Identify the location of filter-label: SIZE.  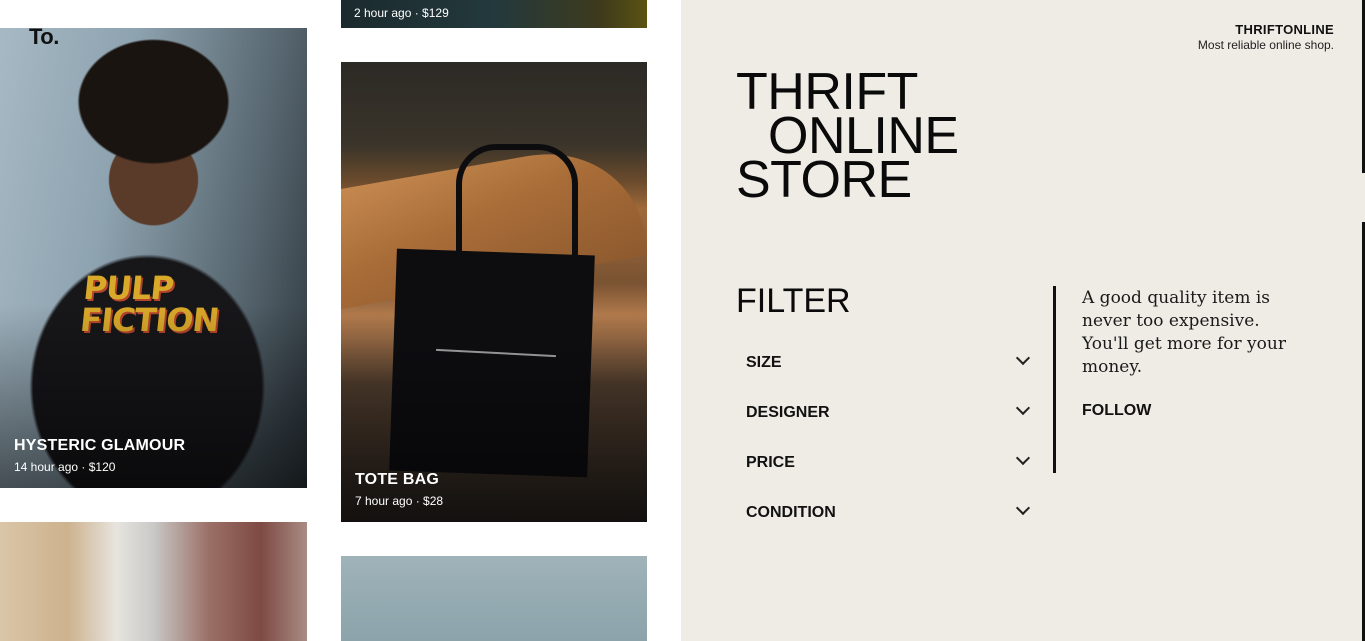
(764, 362).